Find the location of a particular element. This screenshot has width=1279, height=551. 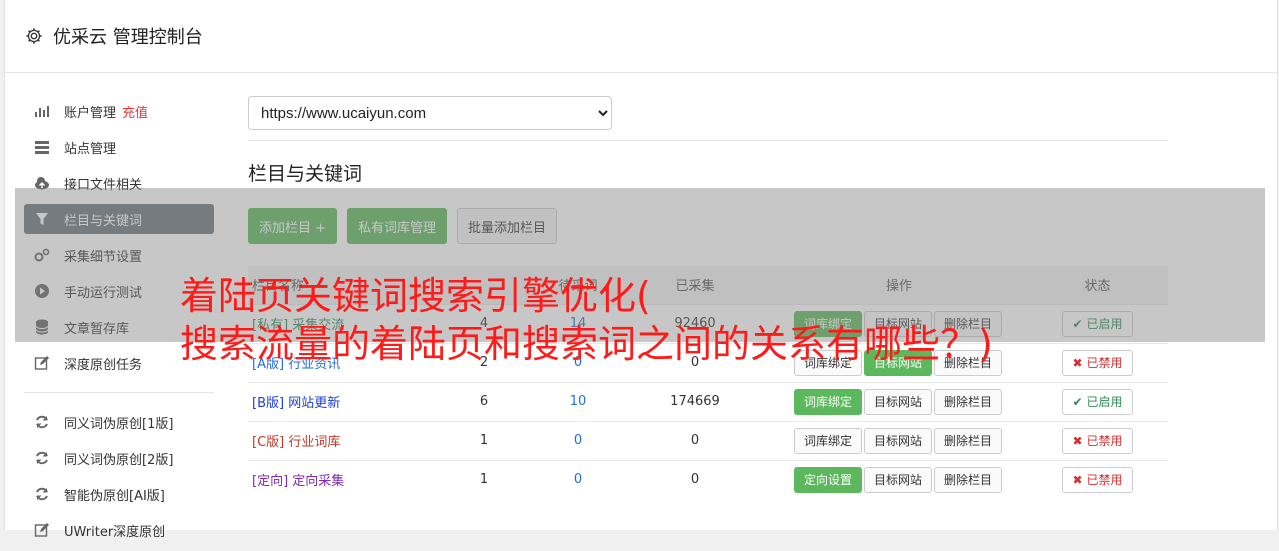

sidebar-item-label: 站点管理 is located at coordinates (90, 149).